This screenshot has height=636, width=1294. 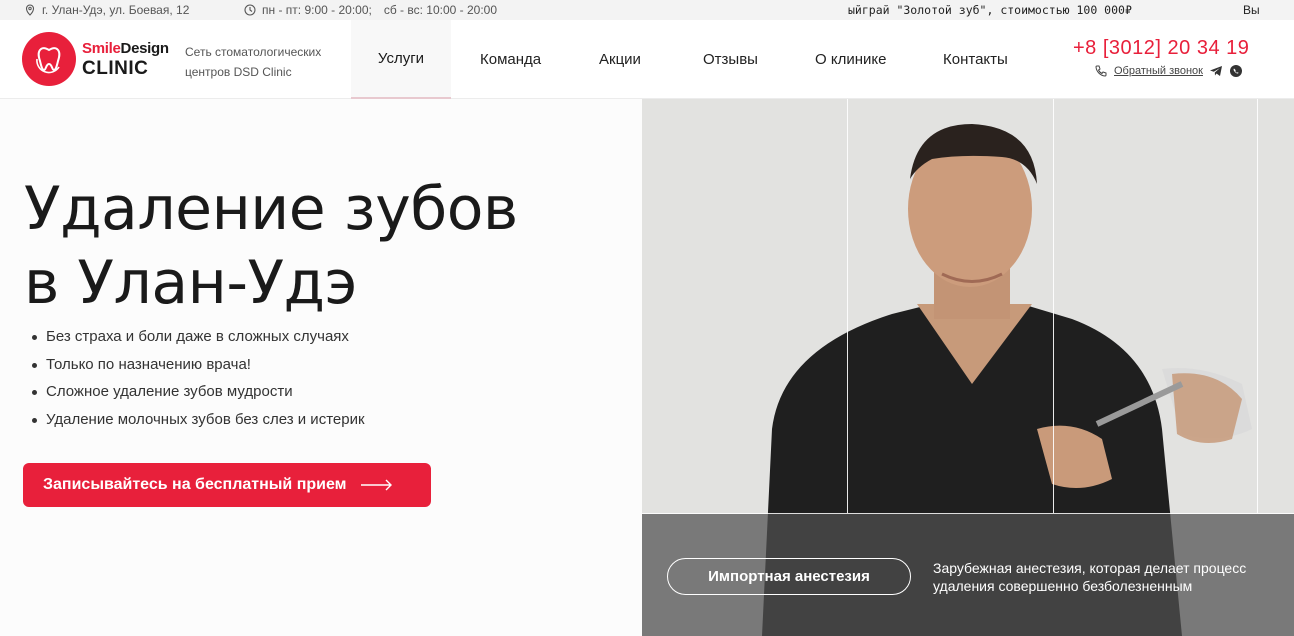 What do you see at coordinates (510, 59) in the screenshot?
I see `nav-item-team: Команда` at bounding box center [510, 59].